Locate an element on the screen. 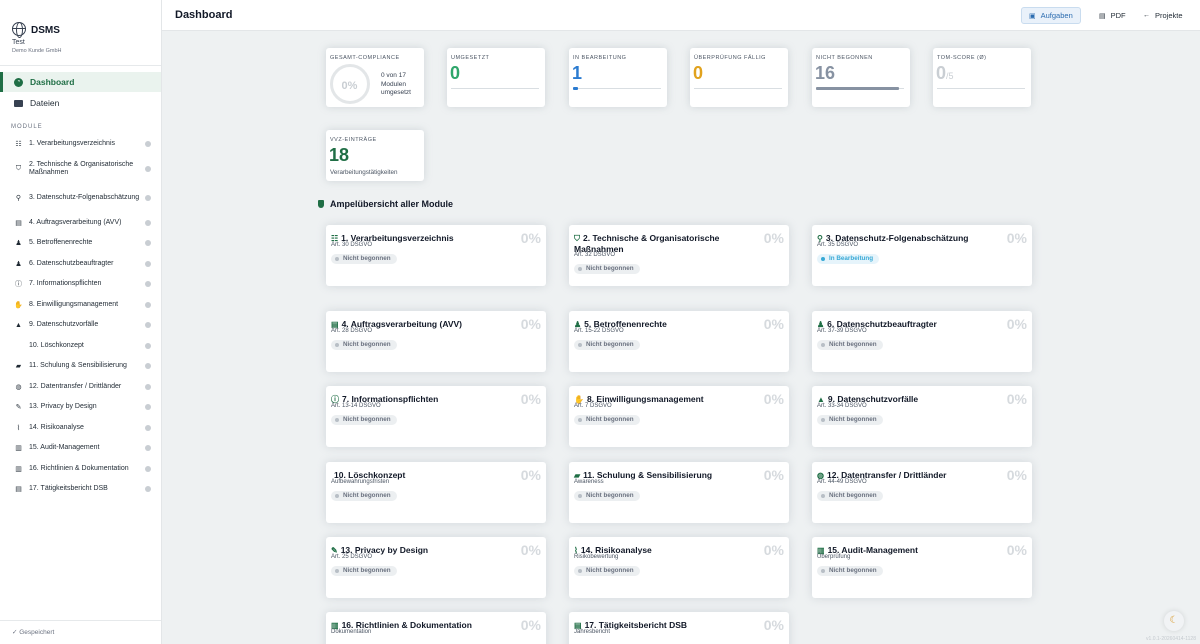 Image resolution: width=1200 pixels, height=644 pixels. sidebar-module-item: ⌇ 14. Risikoanalyse is located at coordinates (80, 428).